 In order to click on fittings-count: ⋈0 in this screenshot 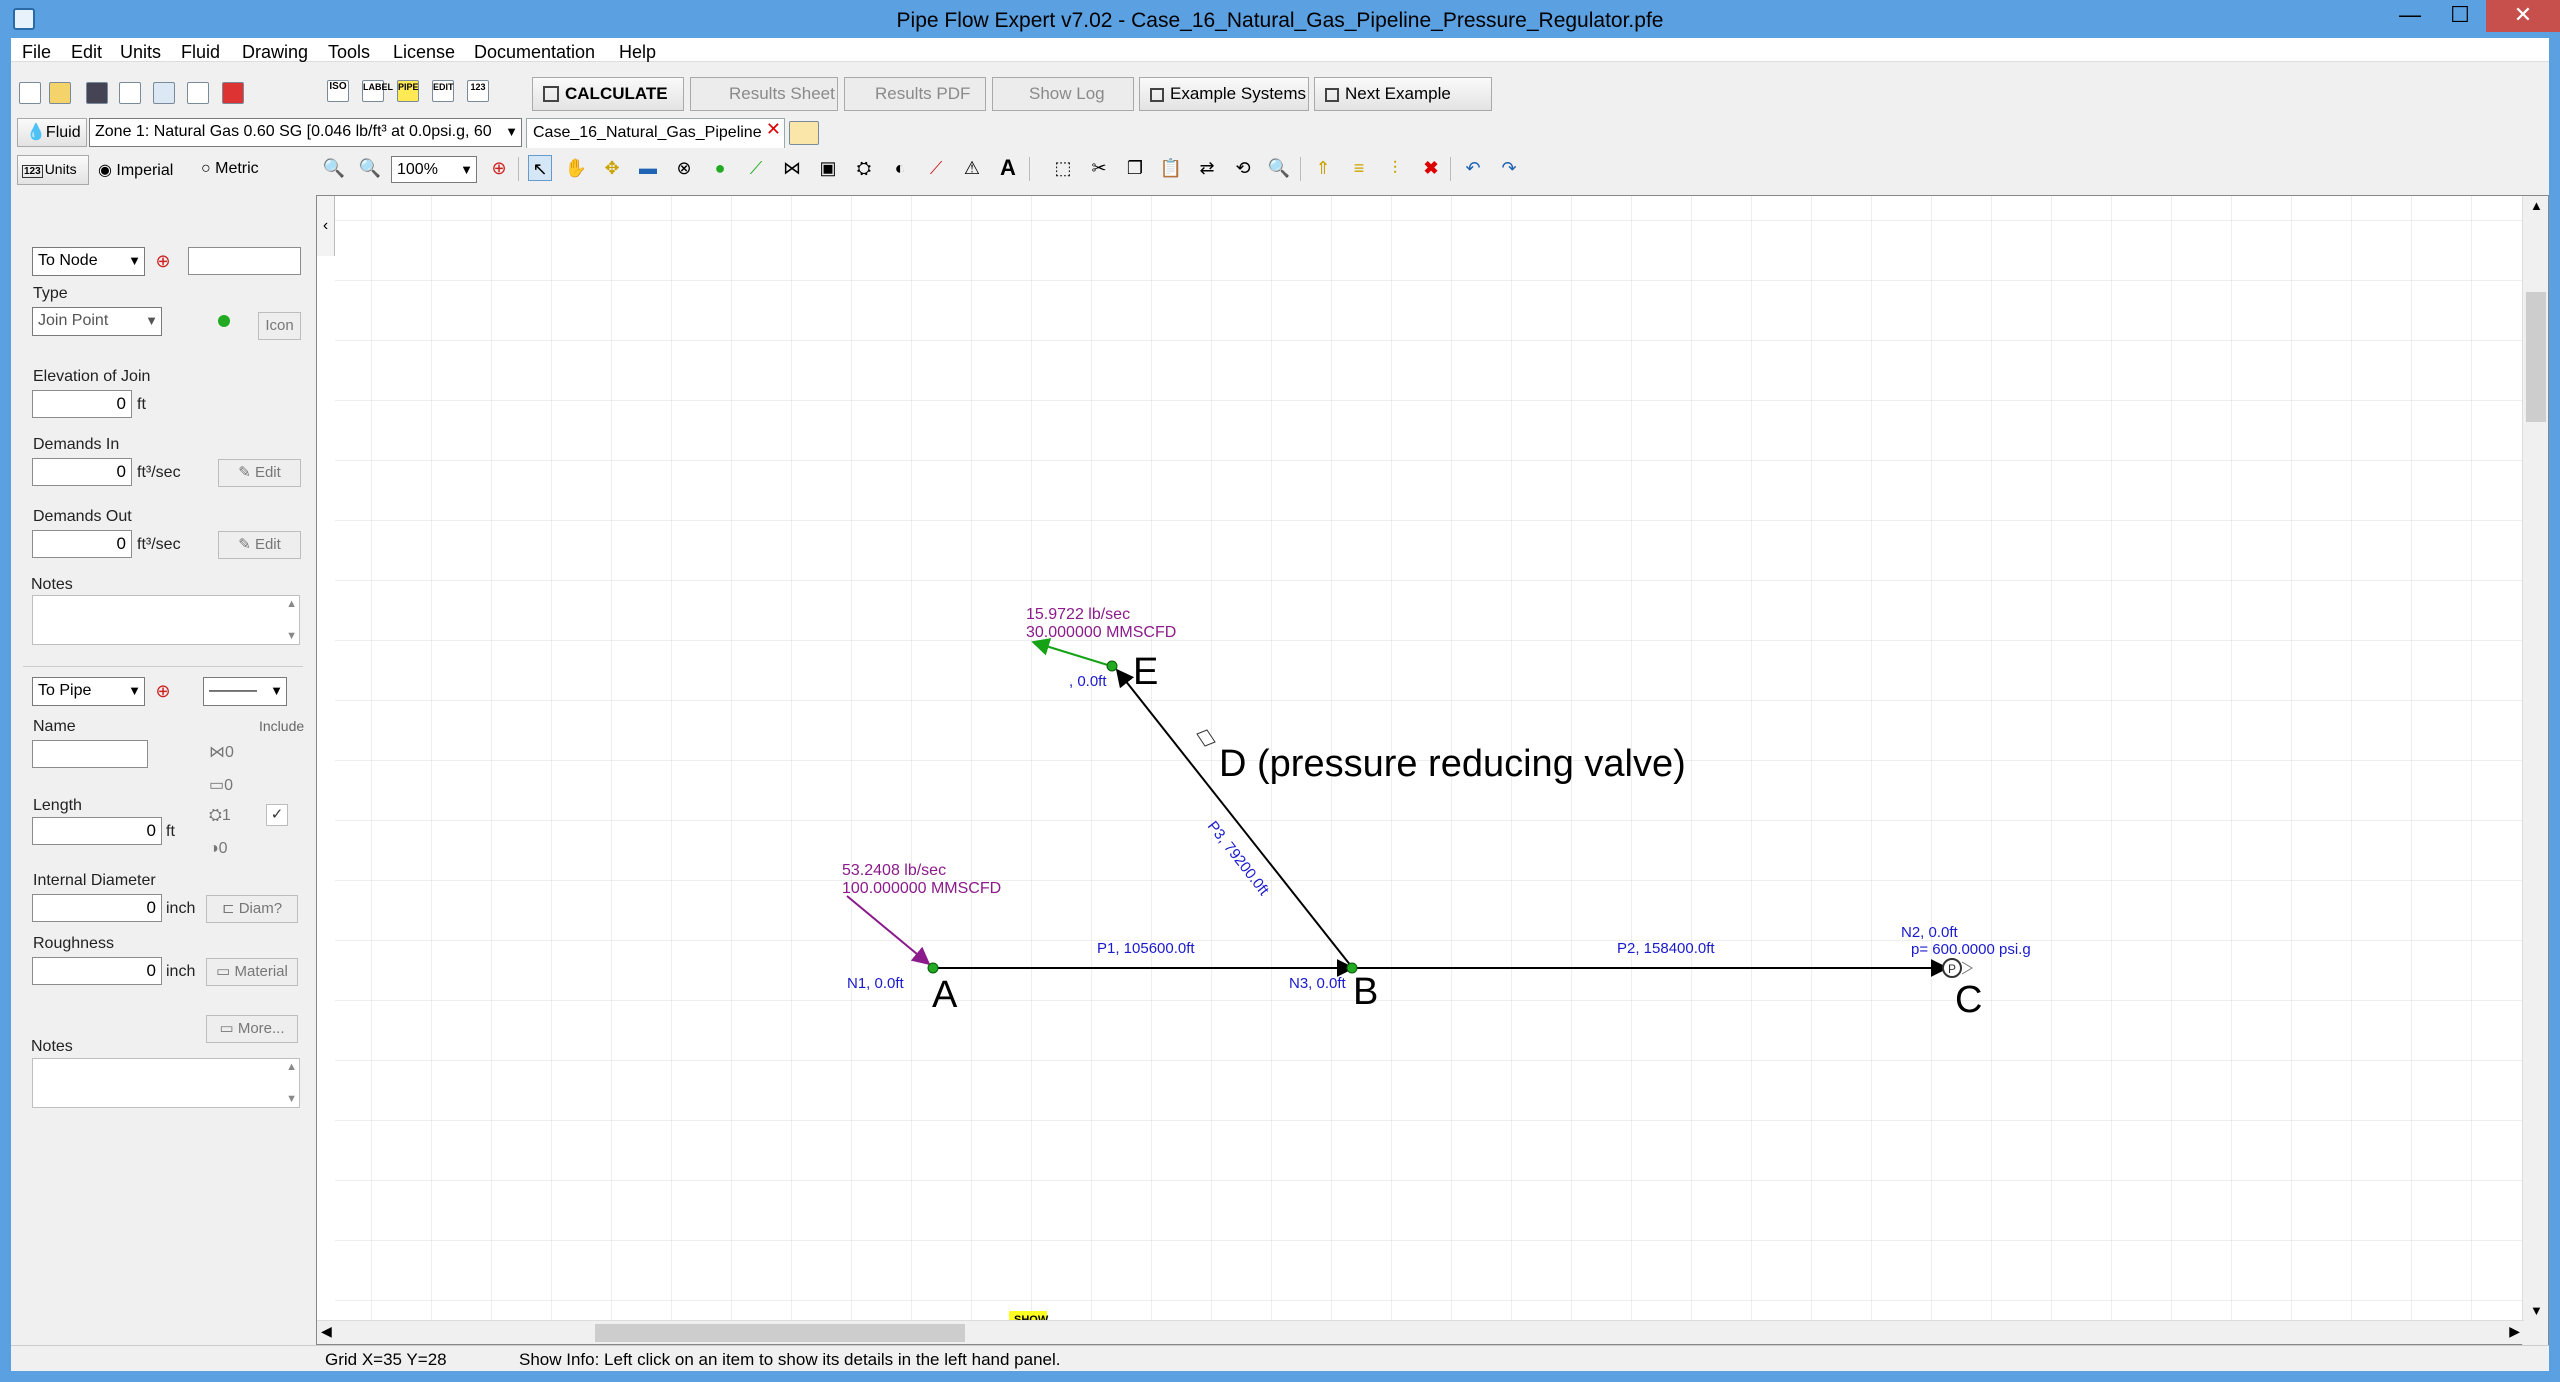, I will do `click(221, 752)`.